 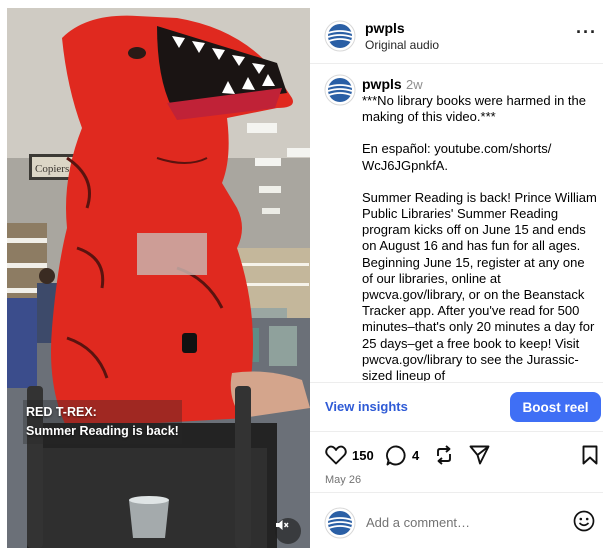 What do you see at coordinates (363, 455) in the screenshot?
I see `like-count: 150` at bounding box center [363, 455].